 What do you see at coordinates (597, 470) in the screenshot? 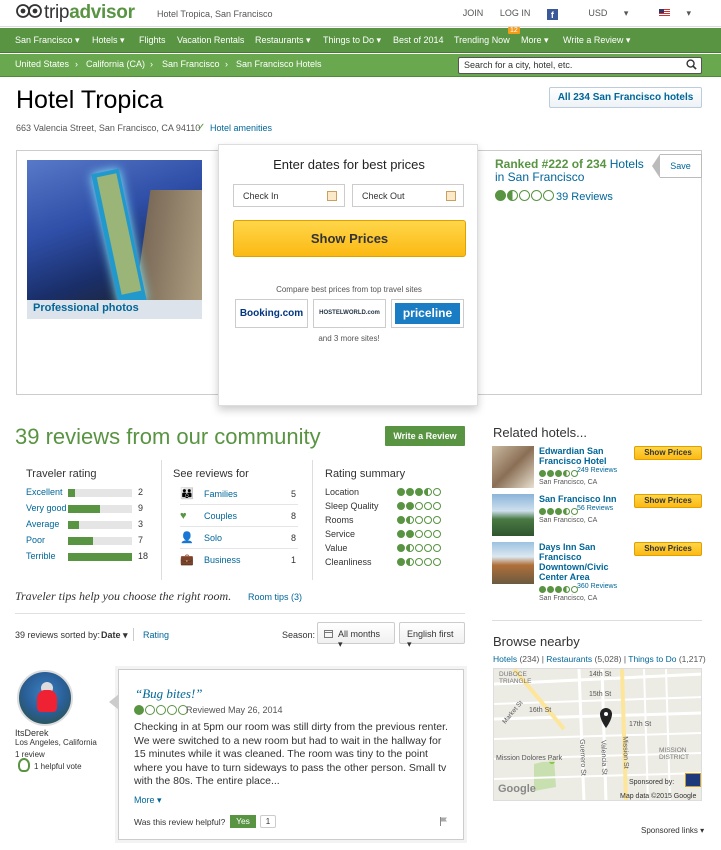
I see `related-hotel-reviews: 249 Reviews` at bounding box center [597, 470].